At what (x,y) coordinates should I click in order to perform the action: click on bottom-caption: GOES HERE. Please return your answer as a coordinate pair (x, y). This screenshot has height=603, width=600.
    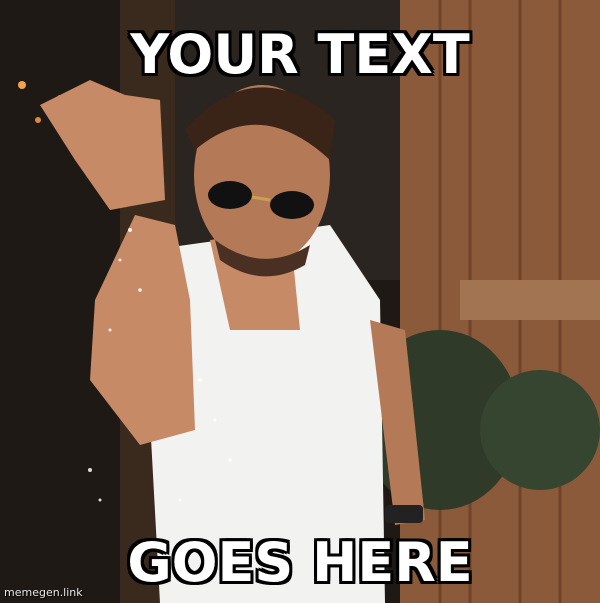
    Looking at the image, I should click on (300, 562).